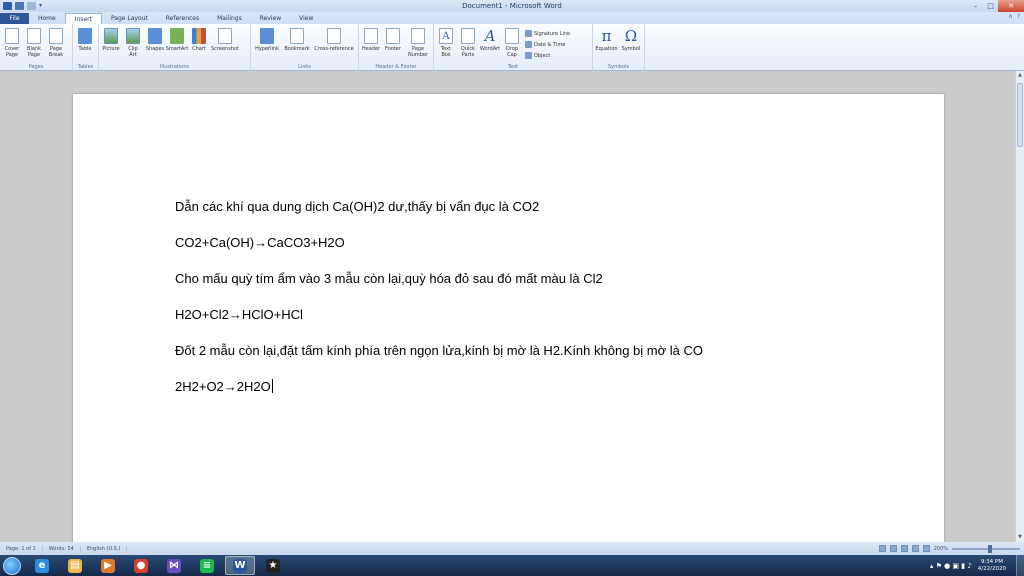 The height and width of the screenshot is (576, 1024). What do you see at coordinates (36, 67) in the screenshot?
I see `group-label-pages: Pages` at bounding box center [36, 67].